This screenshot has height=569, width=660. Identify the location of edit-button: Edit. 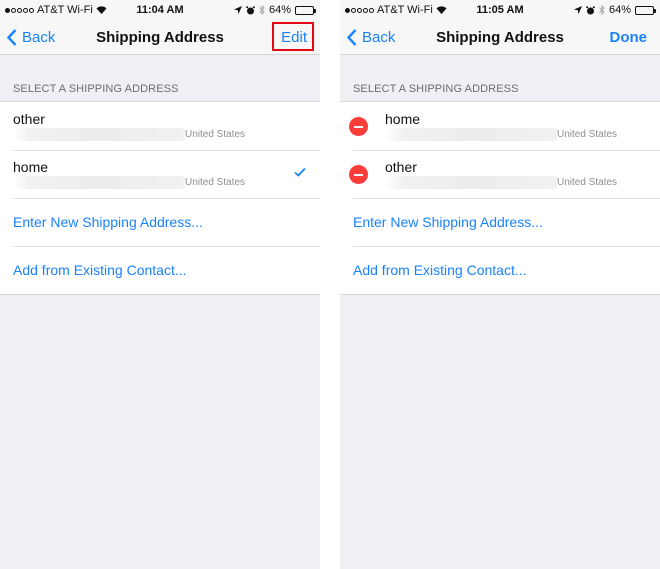
(294, 37).